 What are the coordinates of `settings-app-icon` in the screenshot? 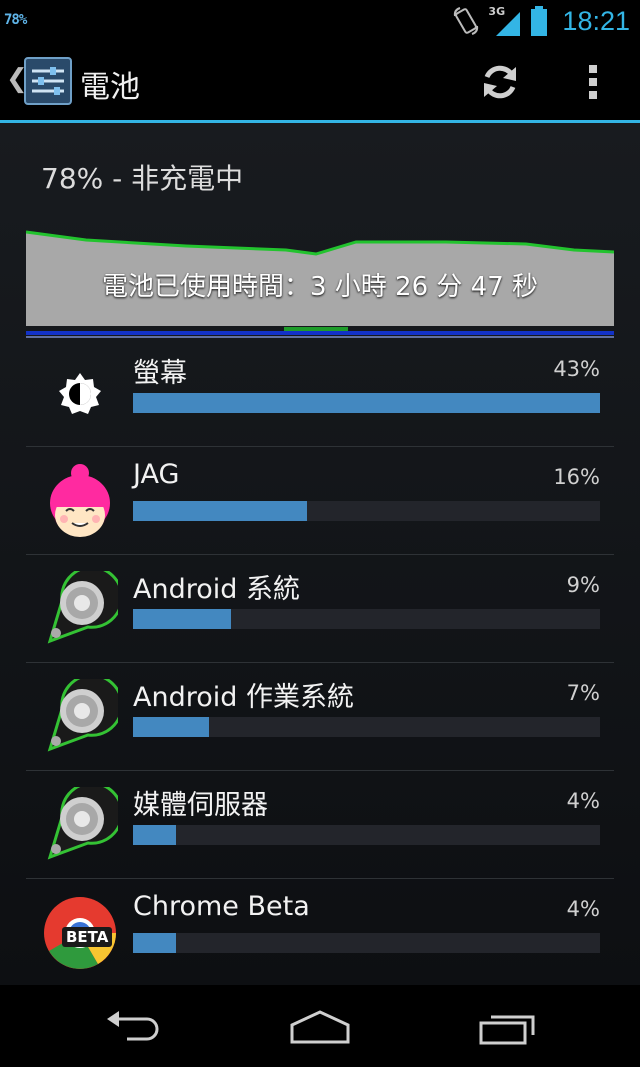 It's located at (48, 81).